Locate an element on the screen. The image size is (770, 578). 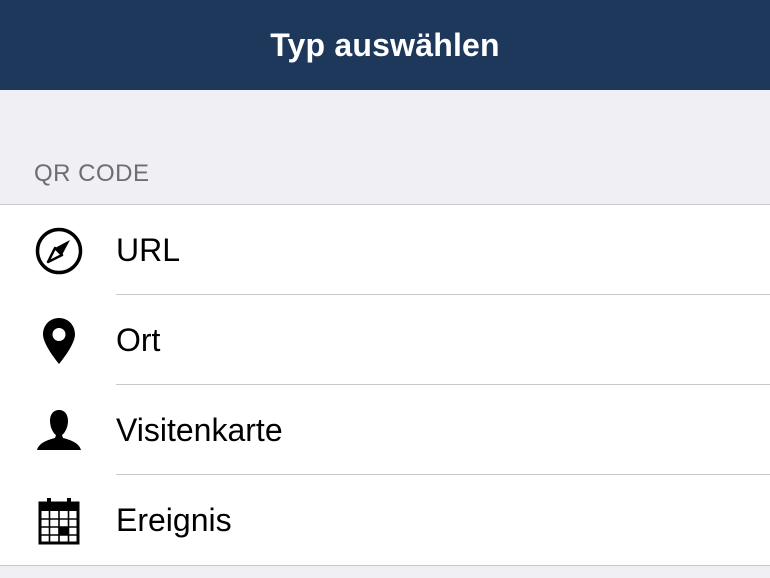
page-title: Typ auswählen is located at coordinates (385, 44).